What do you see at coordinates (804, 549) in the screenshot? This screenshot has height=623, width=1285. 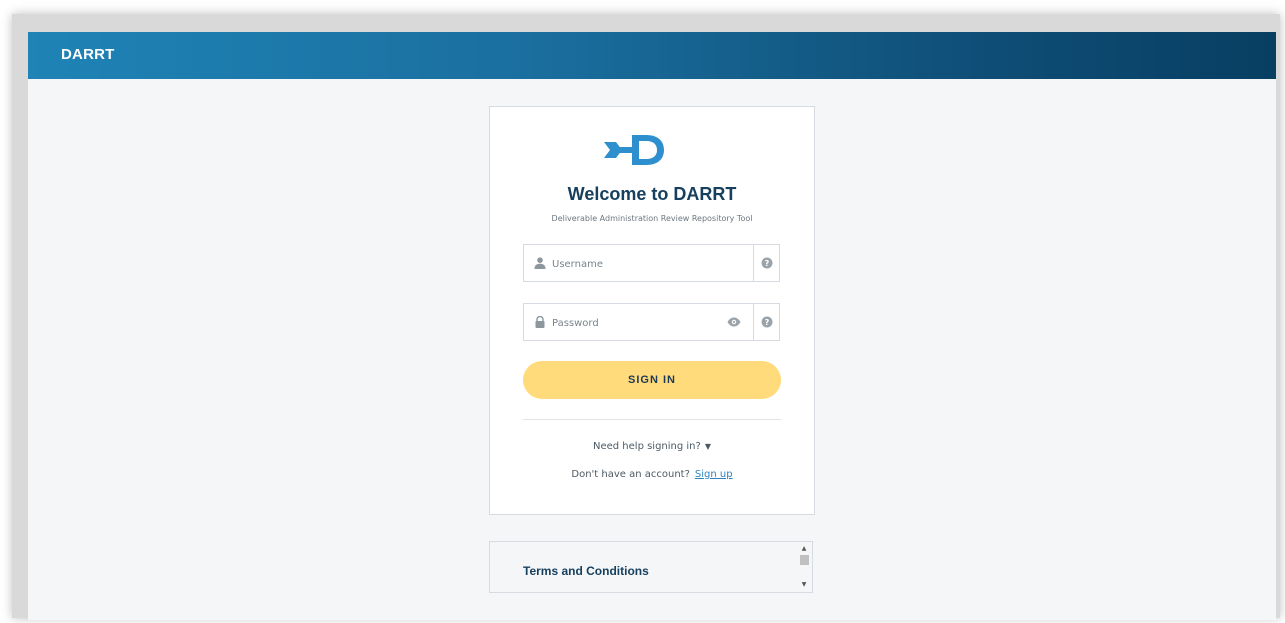 I see `scroll-up-icon: ▲` at bounding box center [804, 549].